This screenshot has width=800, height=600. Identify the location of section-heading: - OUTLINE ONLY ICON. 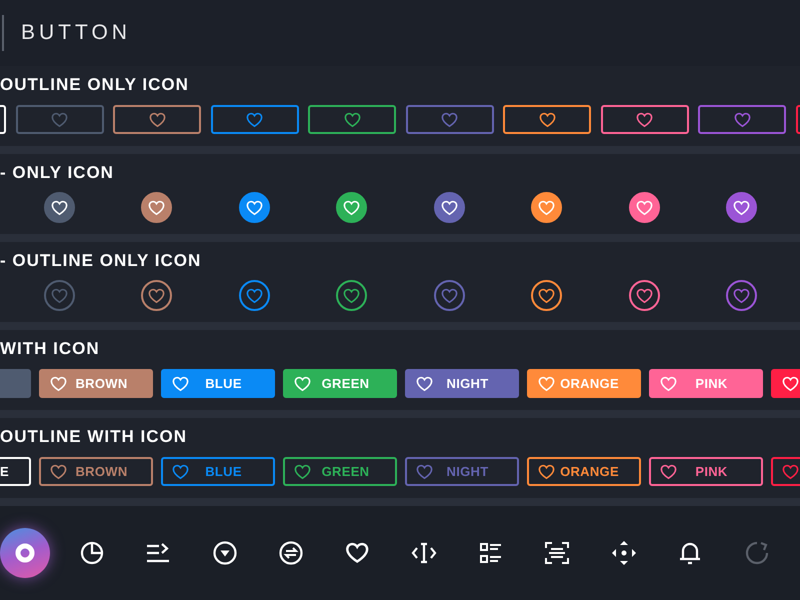
(101, 261).